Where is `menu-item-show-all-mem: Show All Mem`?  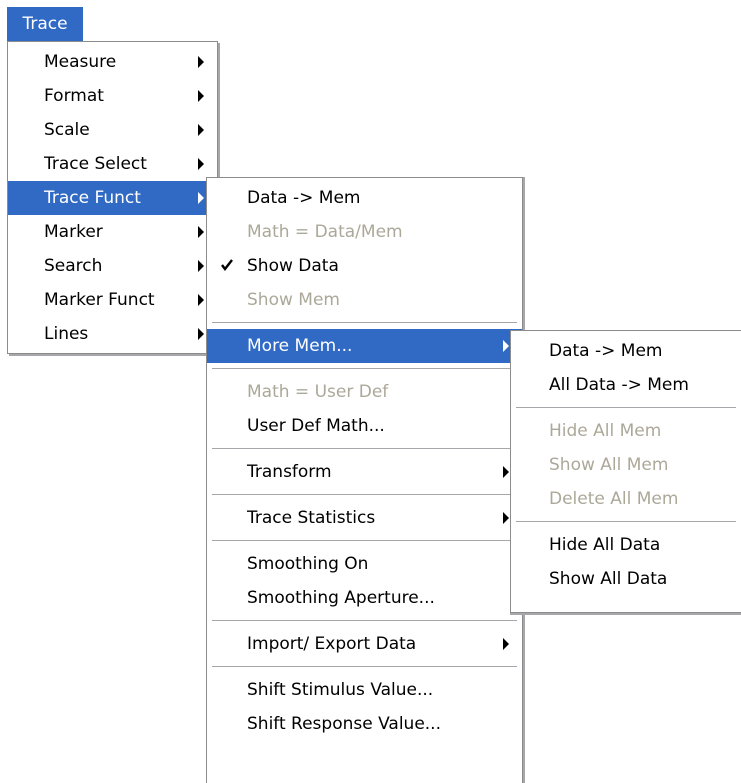
menu-item-show-all-mem: Show All Mem is located at coordinates (609, 465).